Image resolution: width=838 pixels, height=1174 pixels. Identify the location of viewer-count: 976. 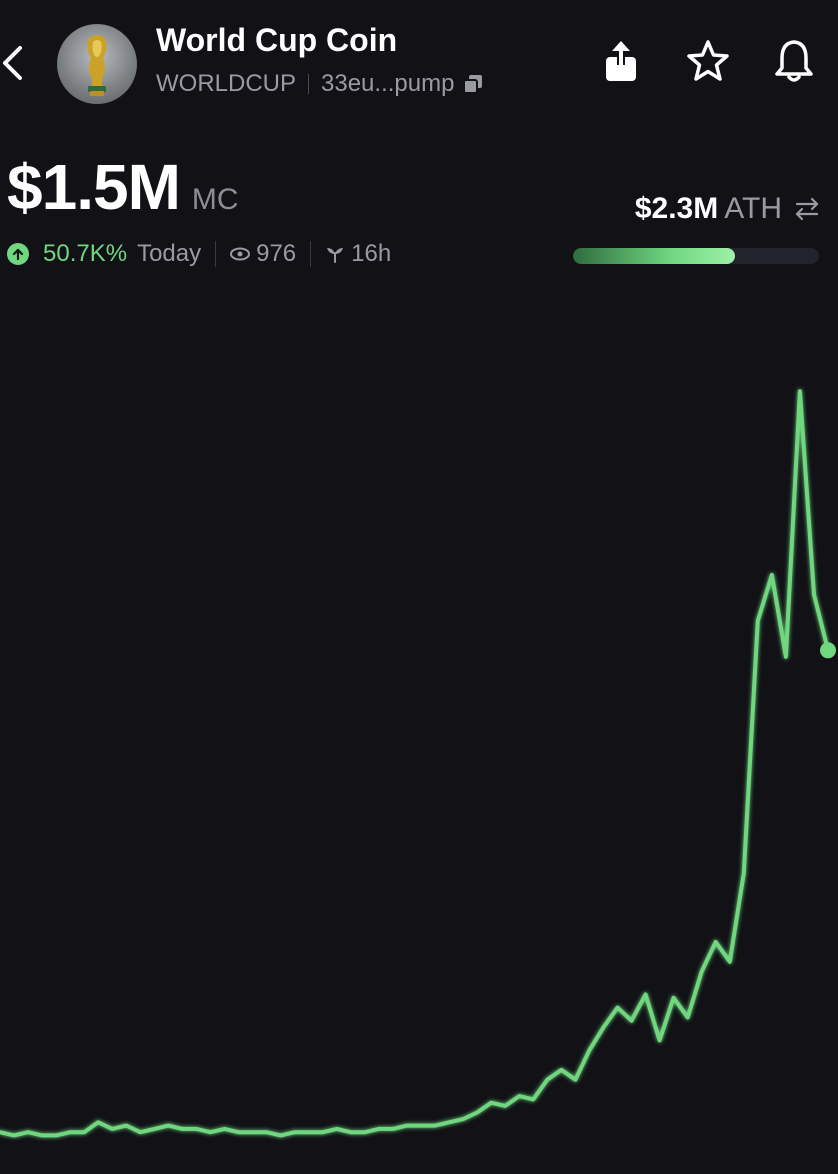
(276, 253).